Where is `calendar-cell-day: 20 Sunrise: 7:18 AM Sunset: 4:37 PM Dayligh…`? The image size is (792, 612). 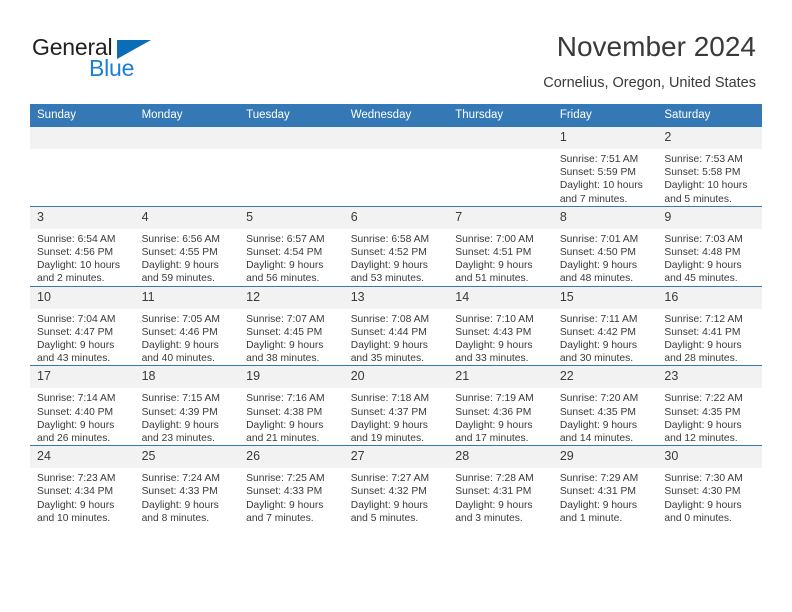 calendar-cell-day: 20 Sunrise: 7:18 AM Sunset: 4:37 PM Dayligh… is located at coordinates (396, 405).